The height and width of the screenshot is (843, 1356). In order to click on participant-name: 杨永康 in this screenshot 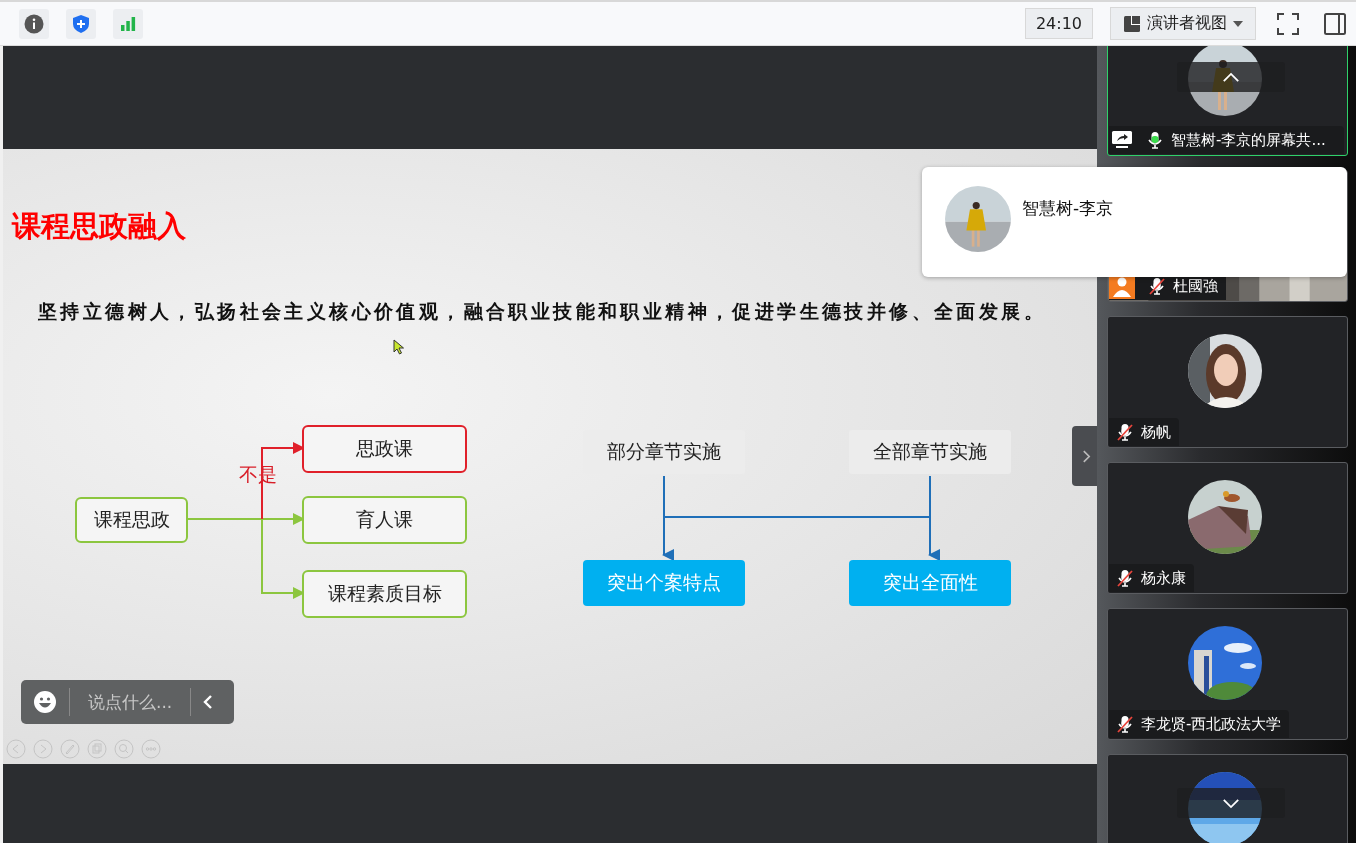, I will do `click(1163, 578)`.